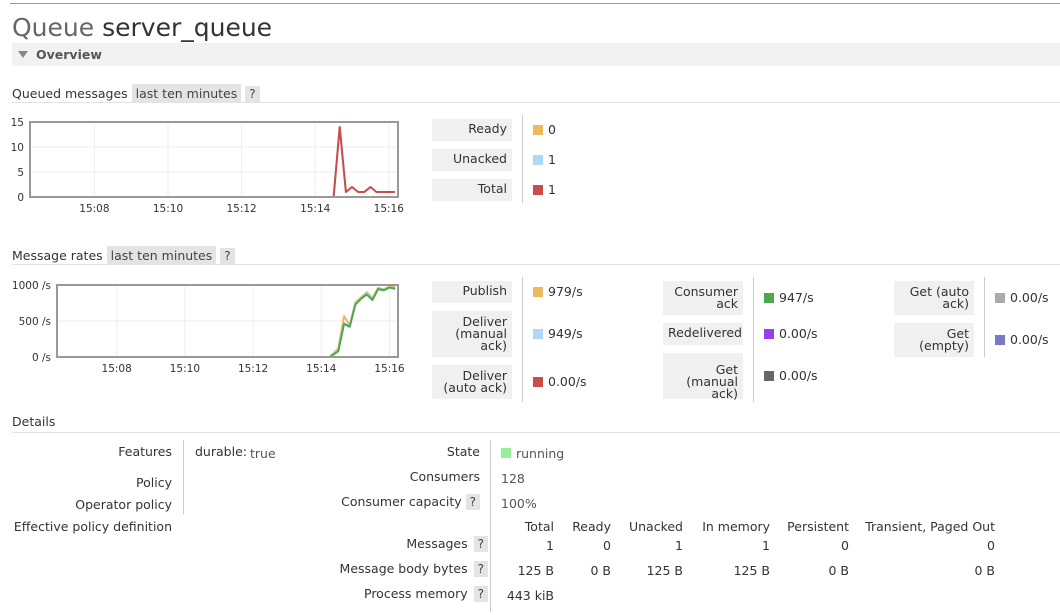  What do you see at coordinates (403, 568) in the screenshot?
I see `table-row-label: Message body bytes` at bounding box center [403, 568].